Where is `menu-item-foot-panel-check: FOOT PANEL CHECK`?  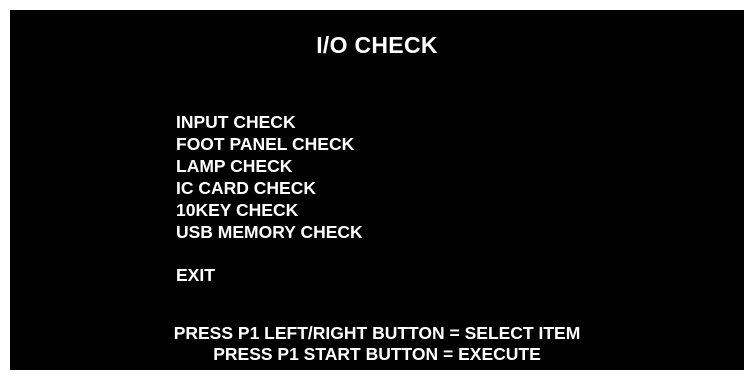
menu-item-foot-panel-check: FOOT PANEL CHECK is located at coordinates (269, 144).